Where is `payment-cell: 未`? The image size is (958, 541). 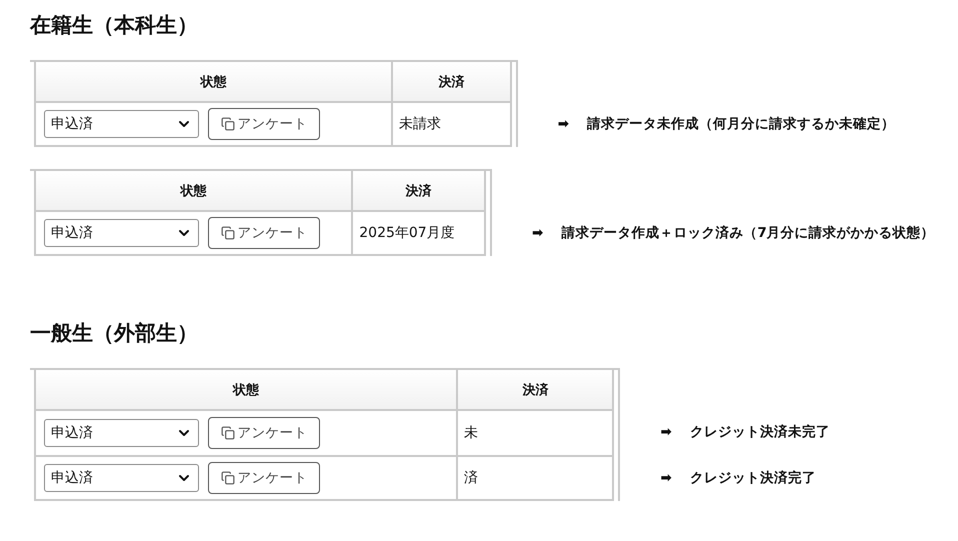 payment-cell: 未 is located at coordinates (536, 432).